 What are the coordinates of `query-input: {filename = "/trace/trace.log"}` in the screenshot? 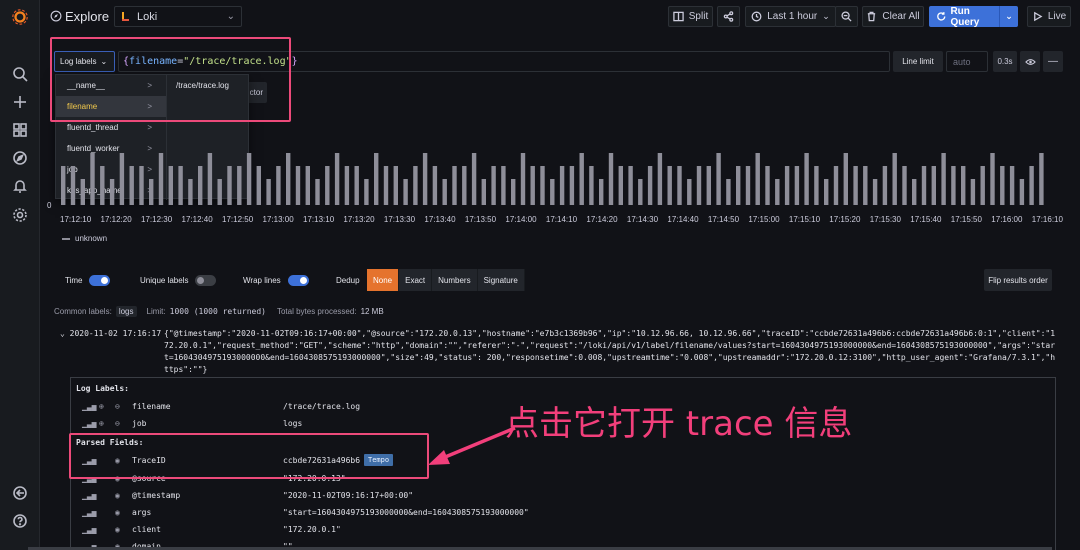 It's located at (504, 61).